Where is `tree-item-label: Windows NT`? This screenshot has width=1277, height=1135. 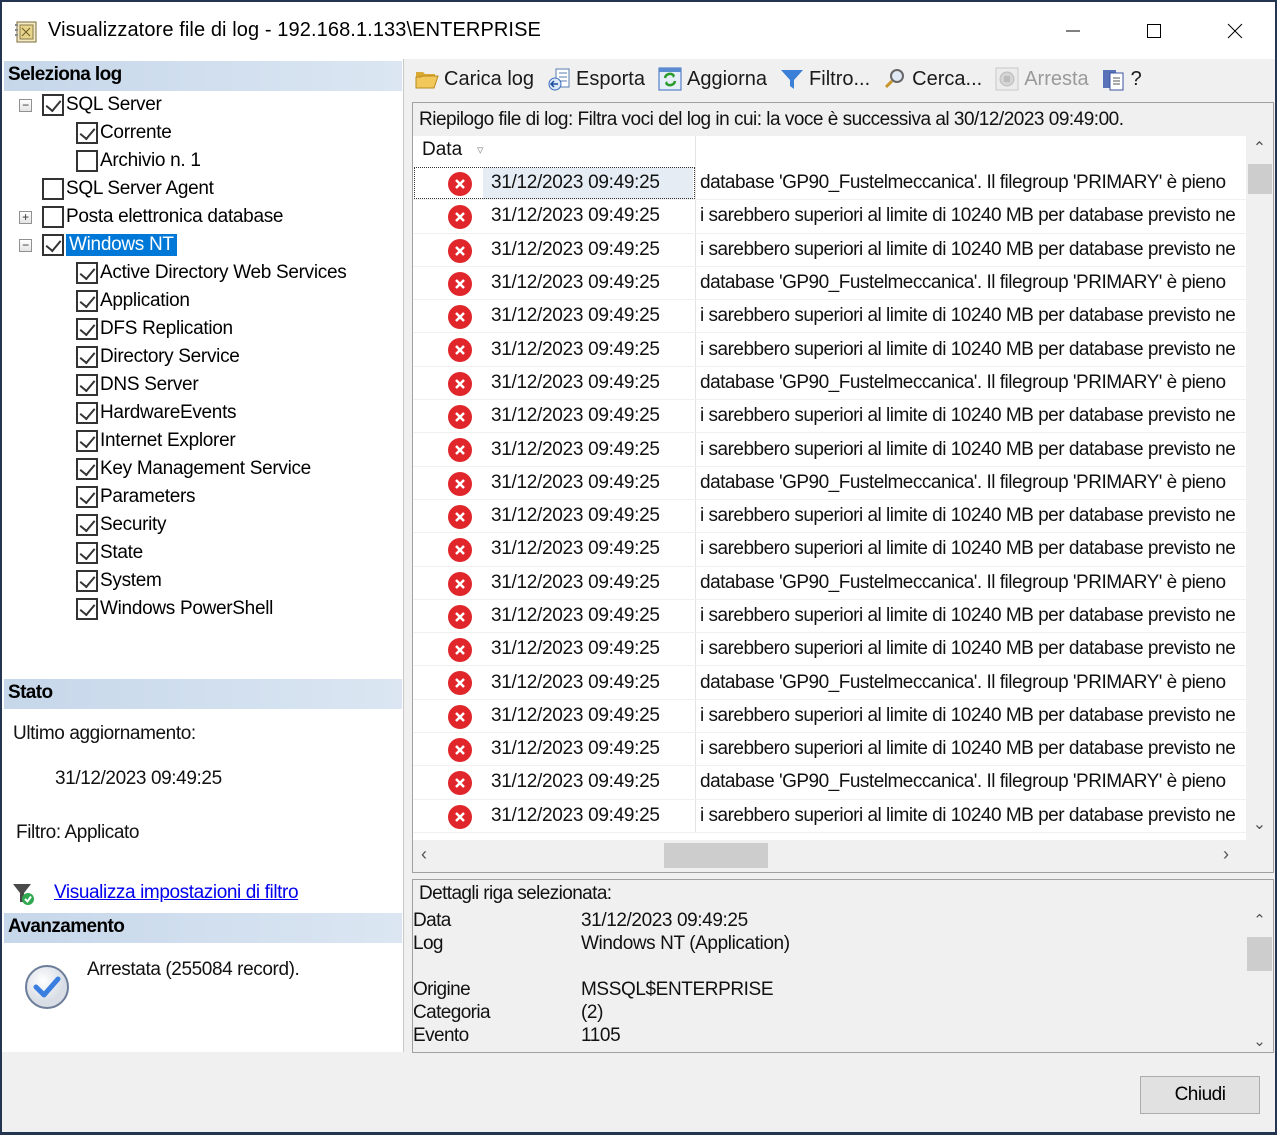 tree-item-label: Windows NT is located at coordinates (121, 245).